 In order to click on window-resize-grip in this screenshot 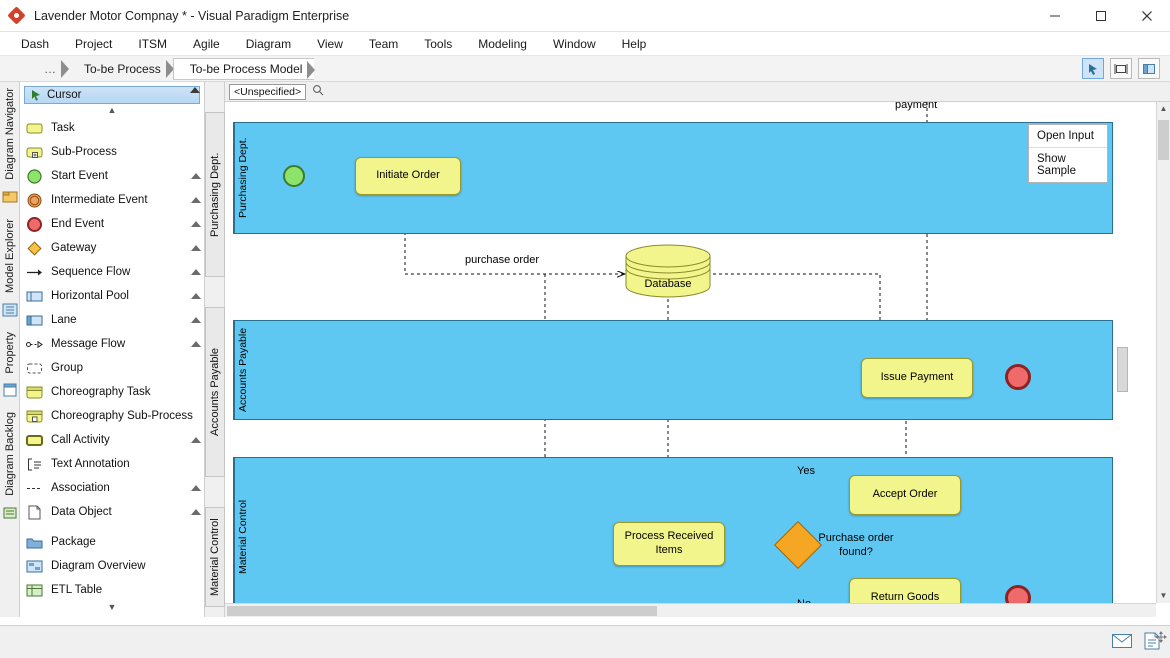, I will do `click(1161, 637)`.